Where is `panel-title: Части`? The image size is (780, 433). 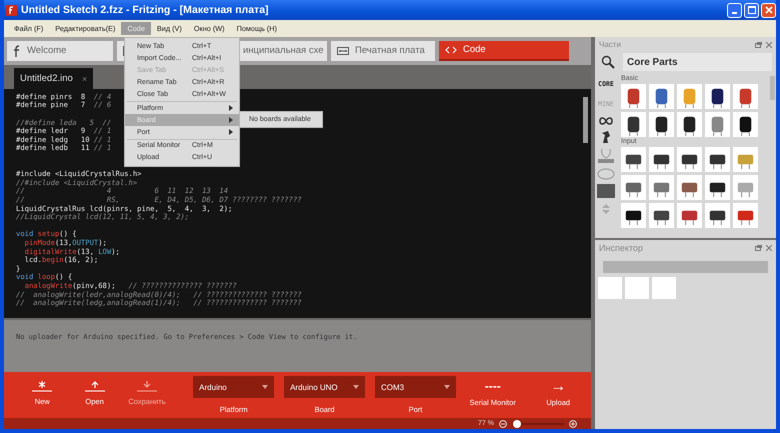 panel-title: Части is located at coordinates (610, 44).